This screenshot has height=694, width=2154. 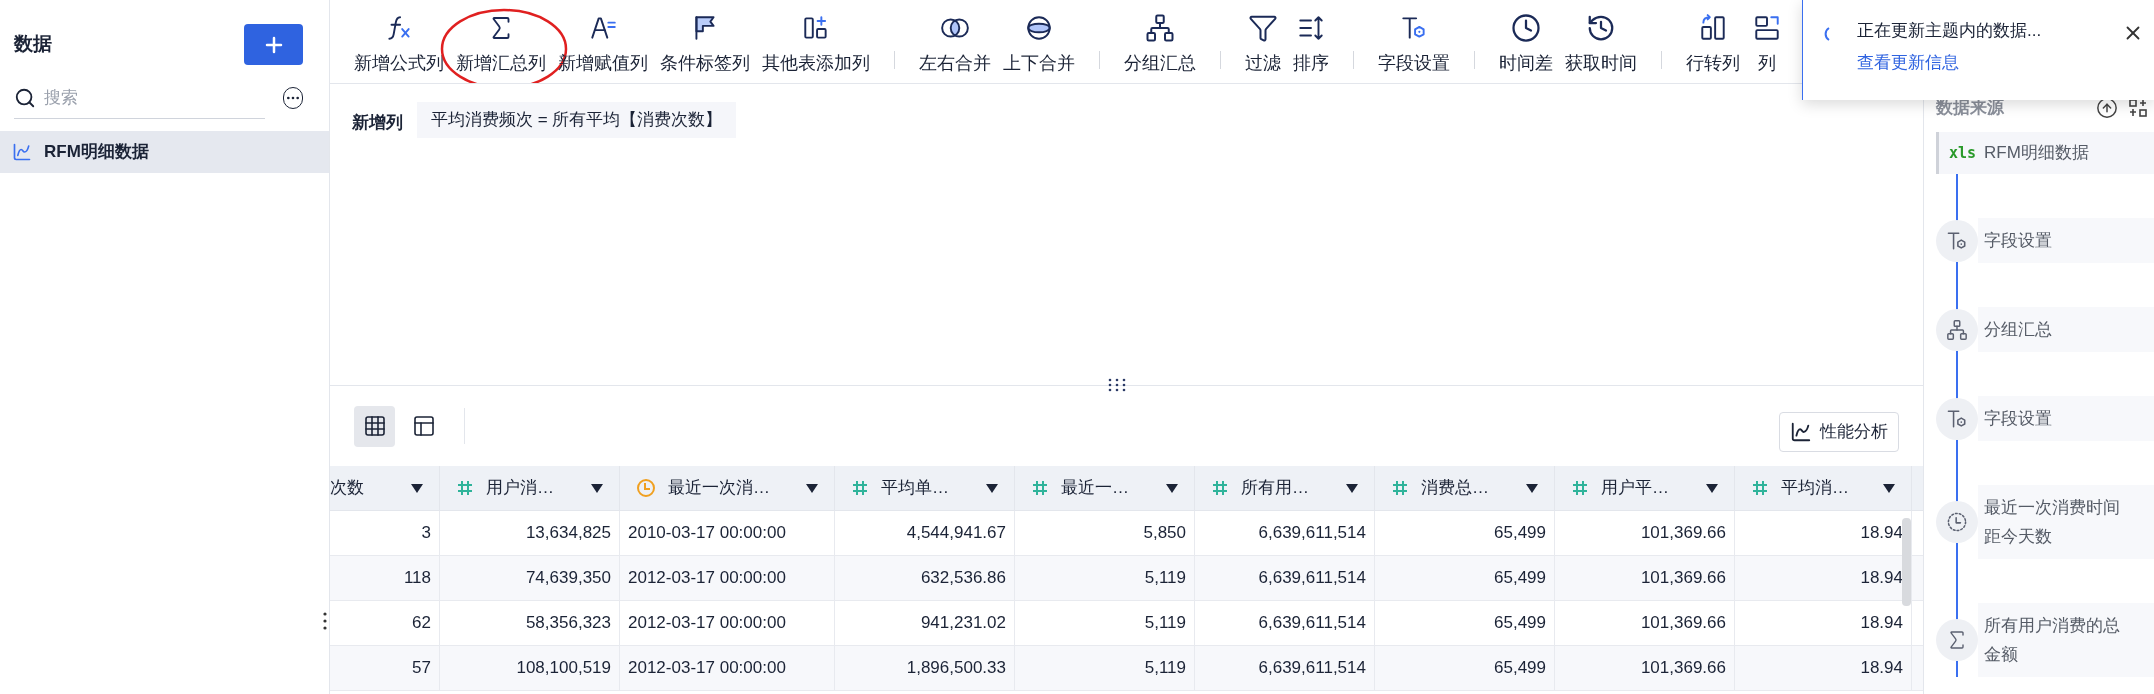 What do you see at coordinates (1713, 27) in the screenshot?
I see `swap-columns-icon` at bounding box center [1713, 27].